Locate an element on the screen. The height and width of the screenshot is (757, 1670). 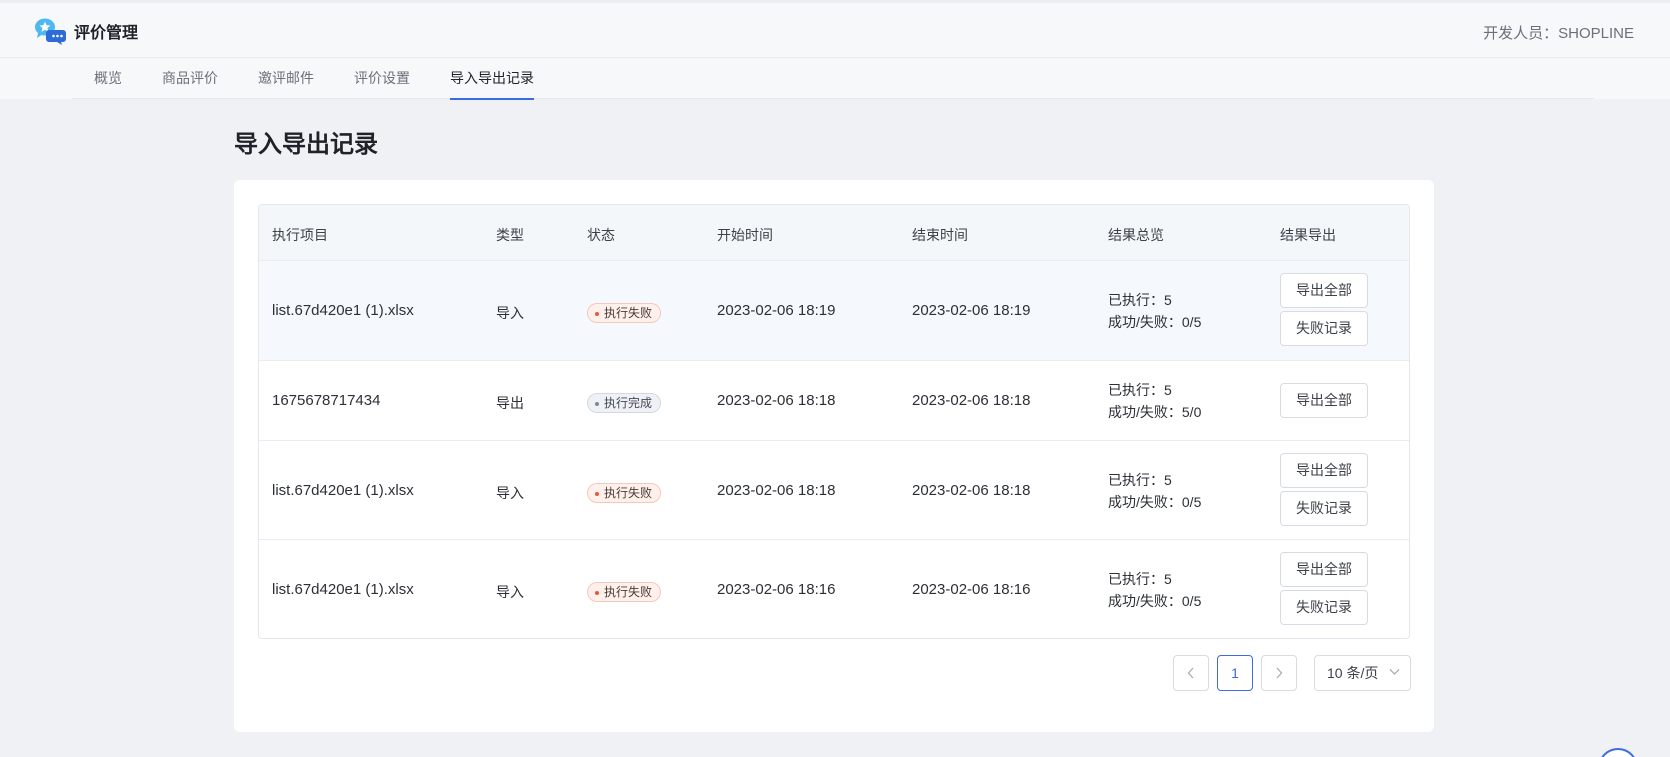
tab-import-export-records: 导入导出记录 is located at coordinates (492, 84).